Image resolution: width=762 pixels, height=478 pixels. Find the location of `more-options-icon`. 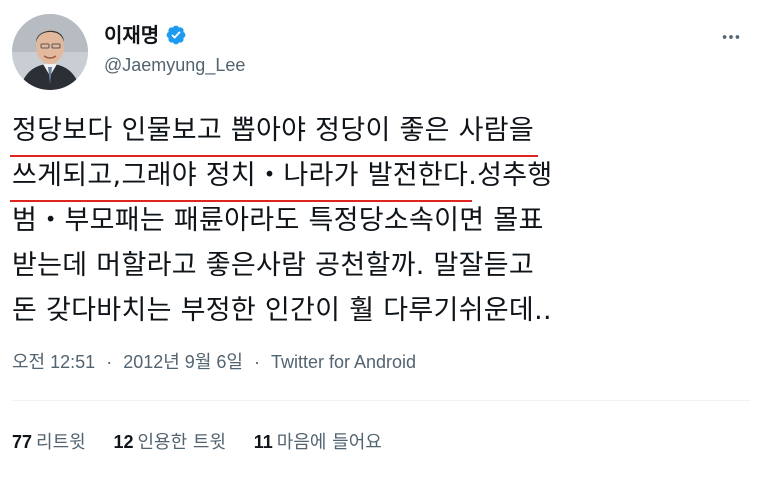

more-options-icon is located at coordinates (731, 37).